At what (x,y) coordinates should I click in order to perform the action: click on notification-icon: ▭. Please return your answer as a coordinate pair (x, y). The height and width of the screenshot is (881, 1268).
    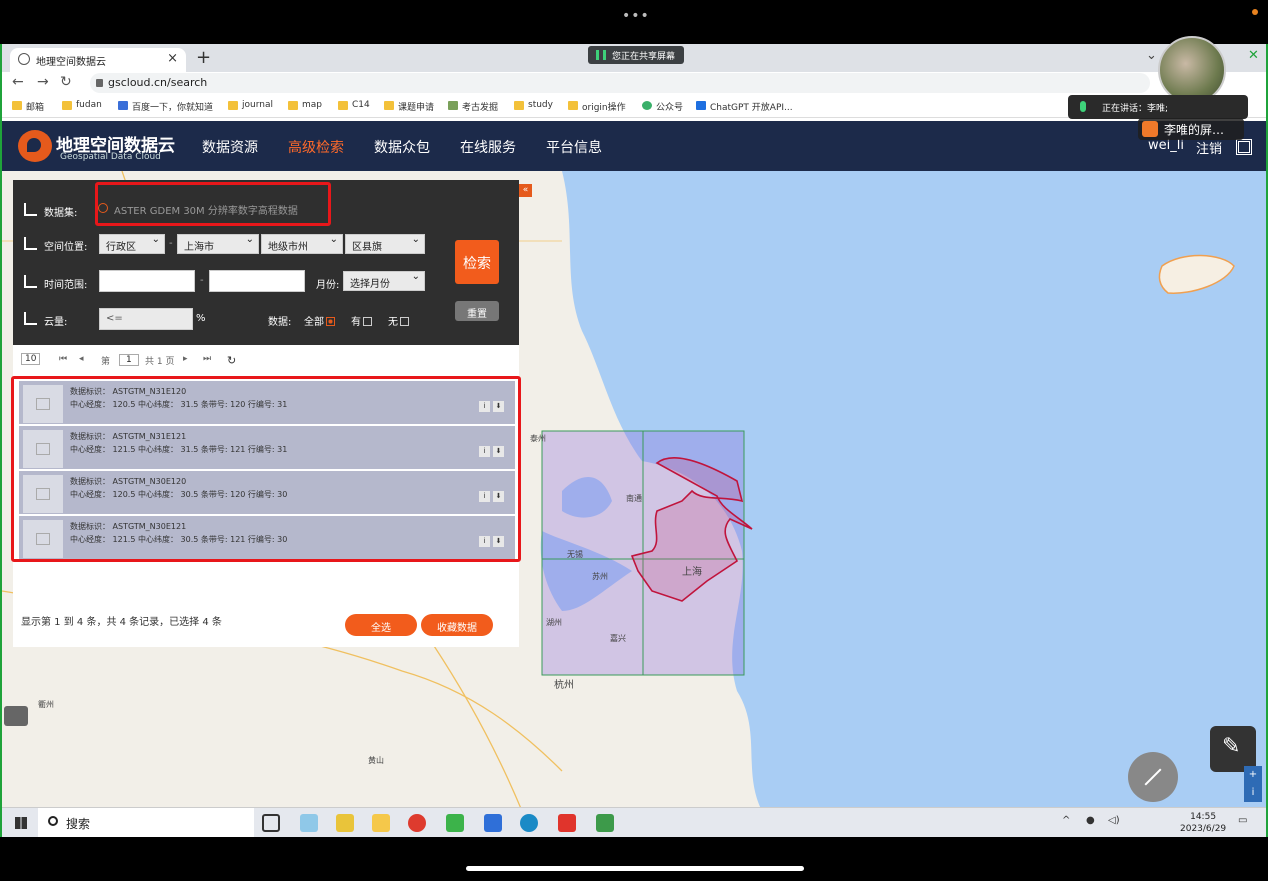
    Looking at the image, I should click on (1242, 820).